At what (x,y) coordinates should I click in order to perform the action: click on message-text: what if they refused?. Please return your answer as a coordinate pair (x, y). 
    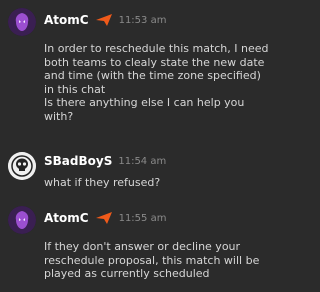
    Looking at the image, I should click on (102, 182).